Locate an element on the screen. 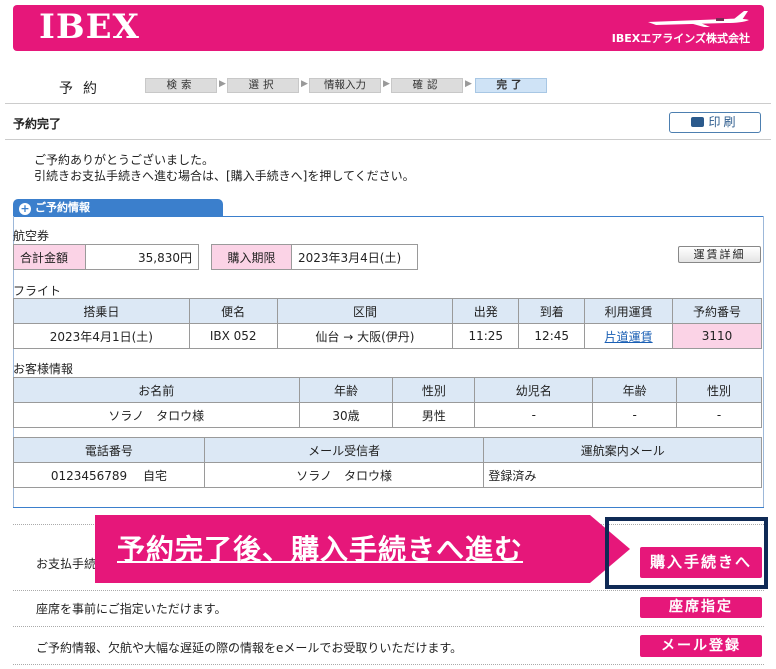  deadline-label: 購入期限 is located at coordinates (251, 257).